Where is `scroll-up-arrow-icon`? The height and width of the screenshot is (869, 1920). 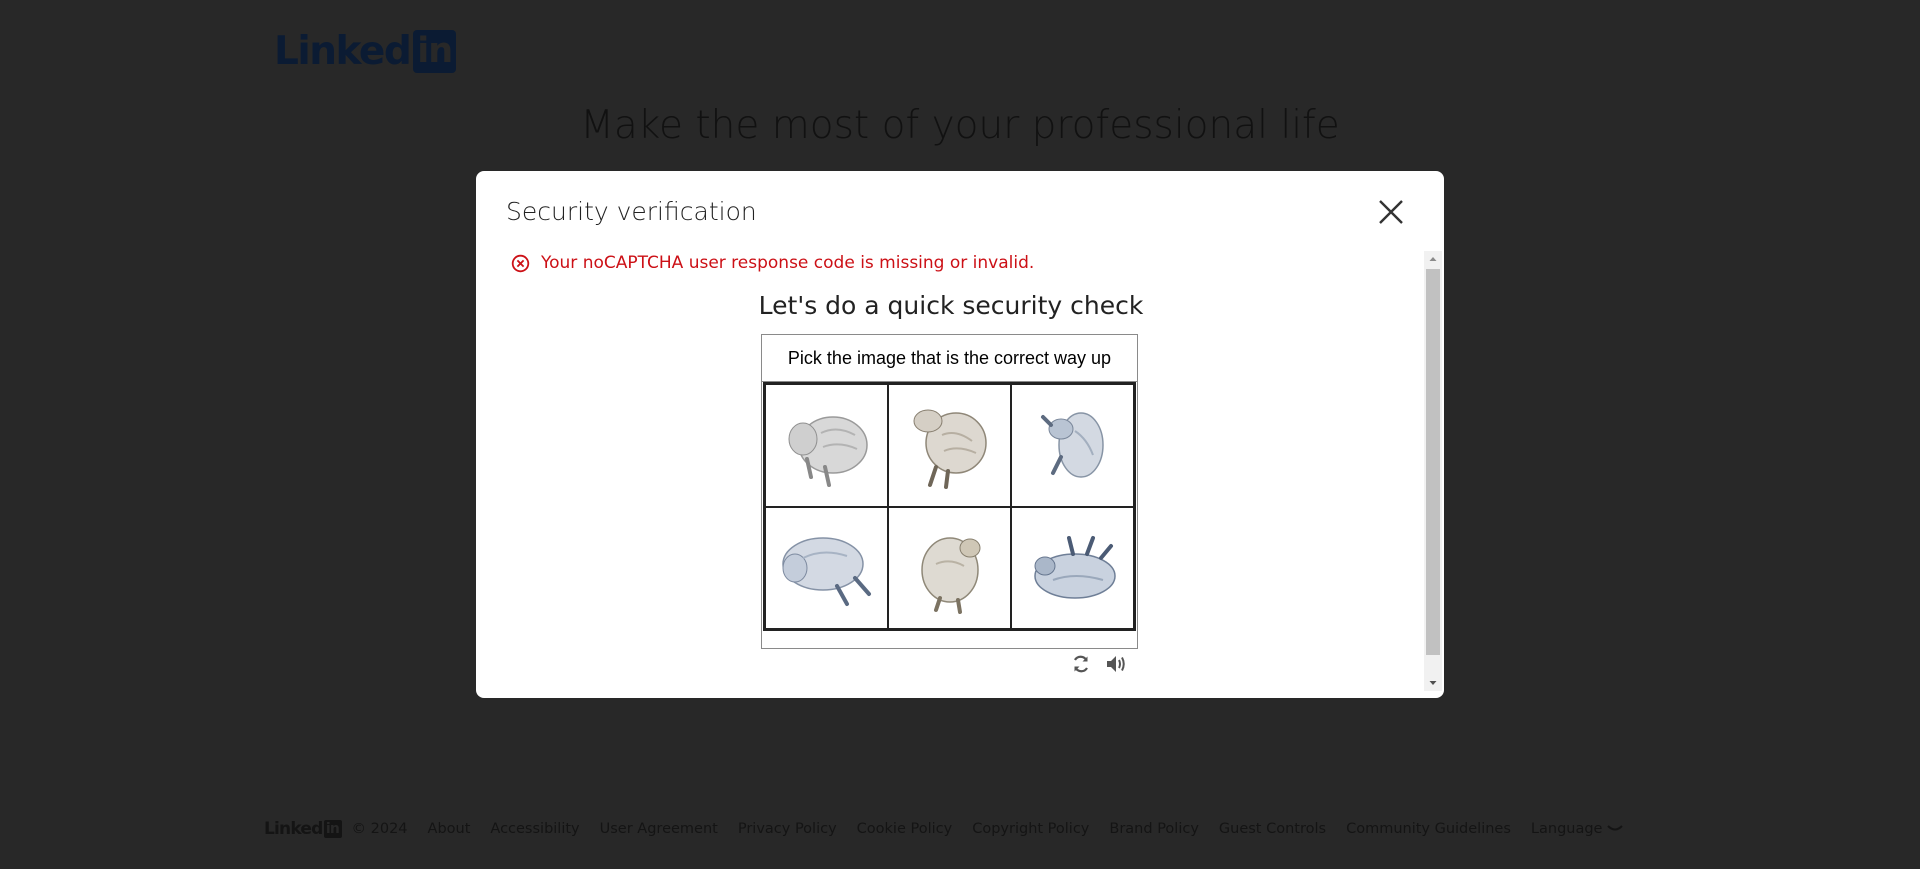 scroll-up-arrow-icon is located at coordinates (1433, 259).